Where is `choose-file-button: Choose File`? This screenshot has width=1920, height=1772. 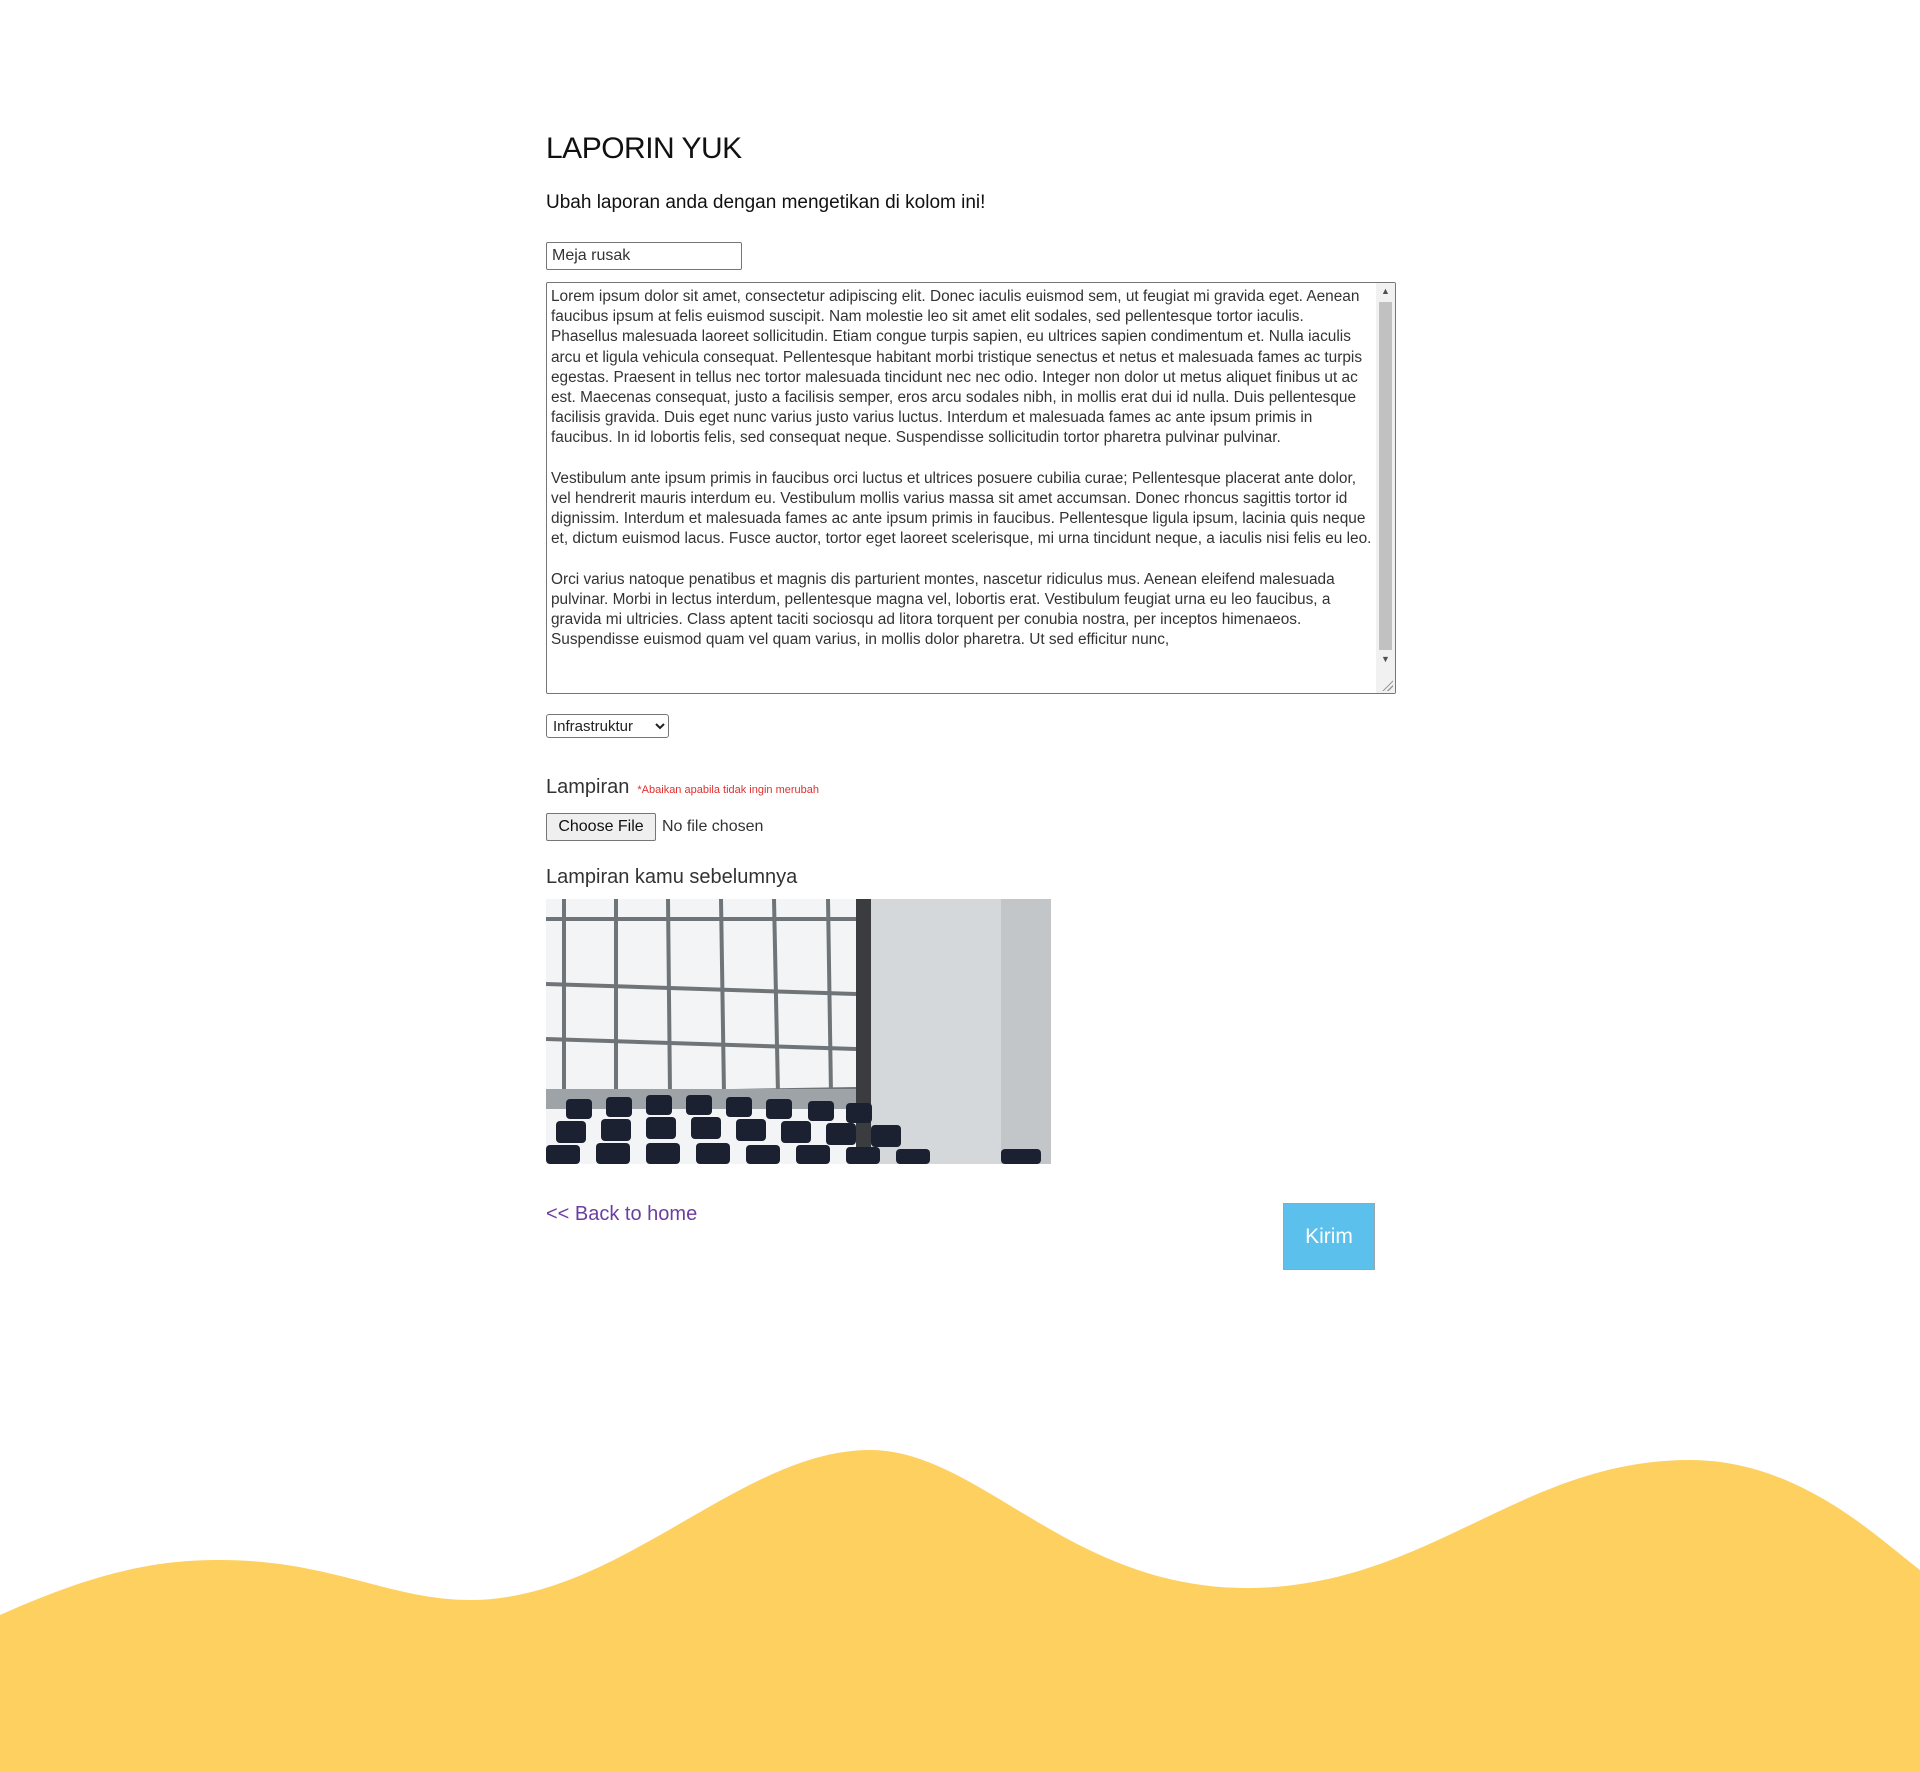 choose-file-button: Choose File is located at coordinates (601, 827).